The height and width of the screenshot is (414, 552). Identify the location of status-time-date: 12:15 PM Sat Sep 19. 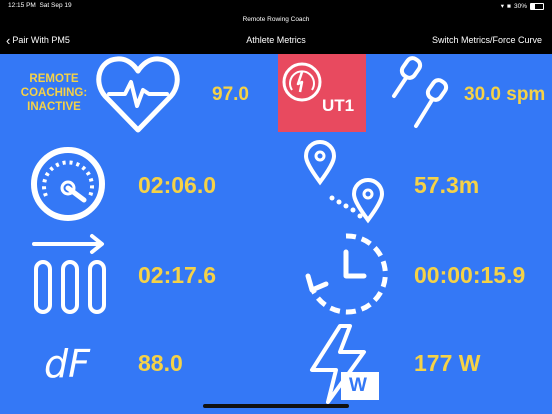
(40, 5).